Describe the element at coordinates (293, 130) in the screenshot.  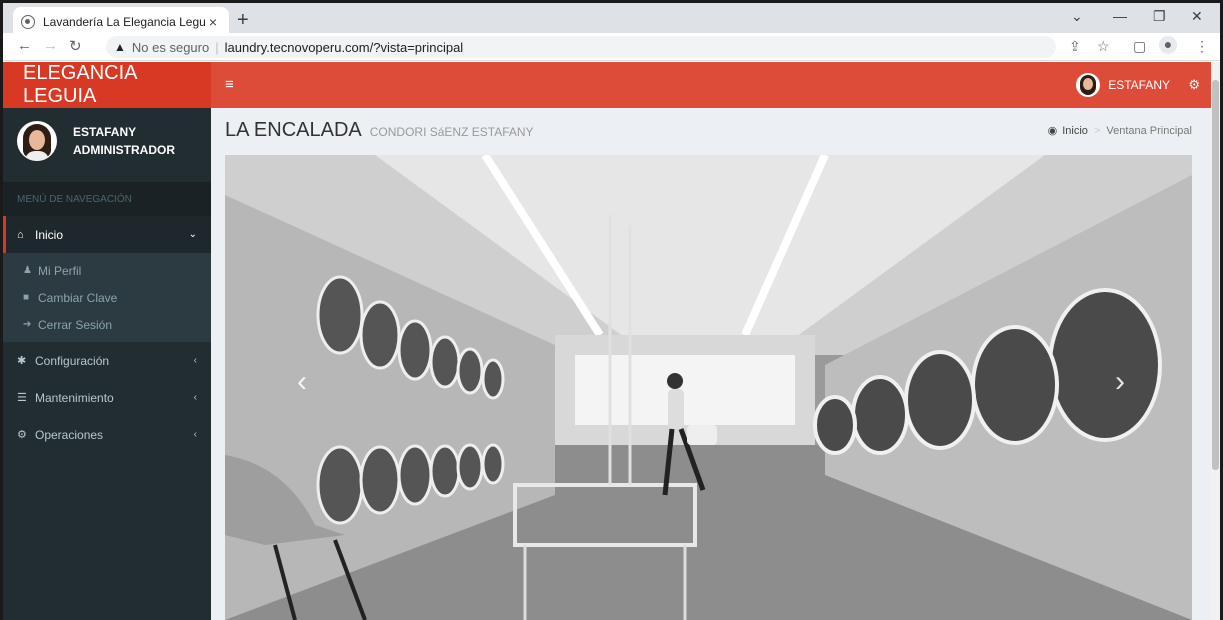
I see `page-title: LA ENCALADA` at that location.